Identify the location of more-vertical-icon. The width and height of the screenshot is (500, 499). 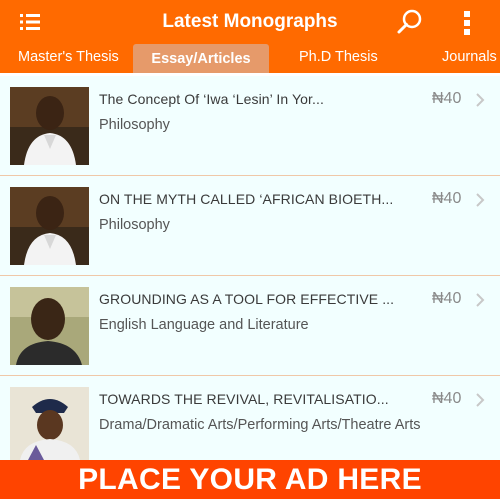
(467, 23).